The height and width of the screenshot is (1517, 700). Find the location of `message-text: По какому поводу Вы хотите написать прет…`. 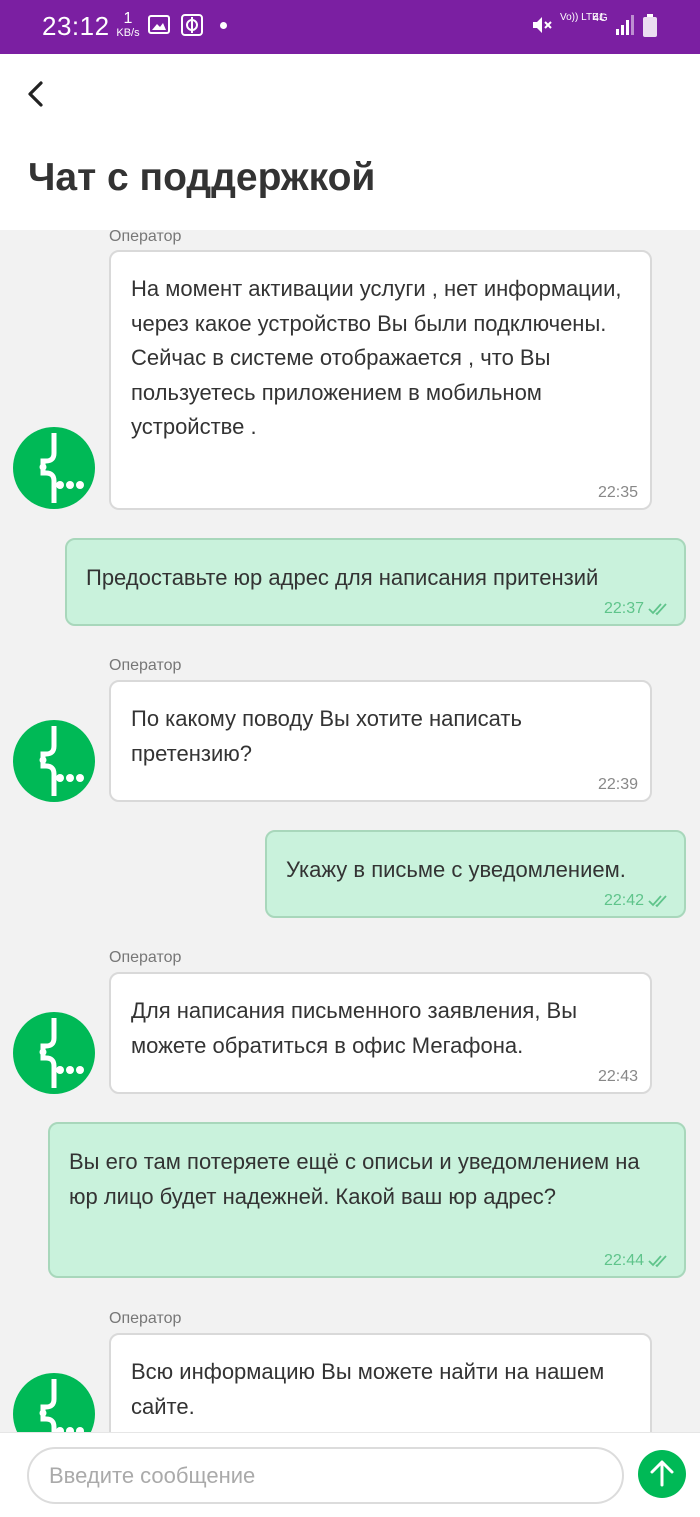

message-text: По какому поводу Вы хотите написать прет… is located at coordinates (326, 736).